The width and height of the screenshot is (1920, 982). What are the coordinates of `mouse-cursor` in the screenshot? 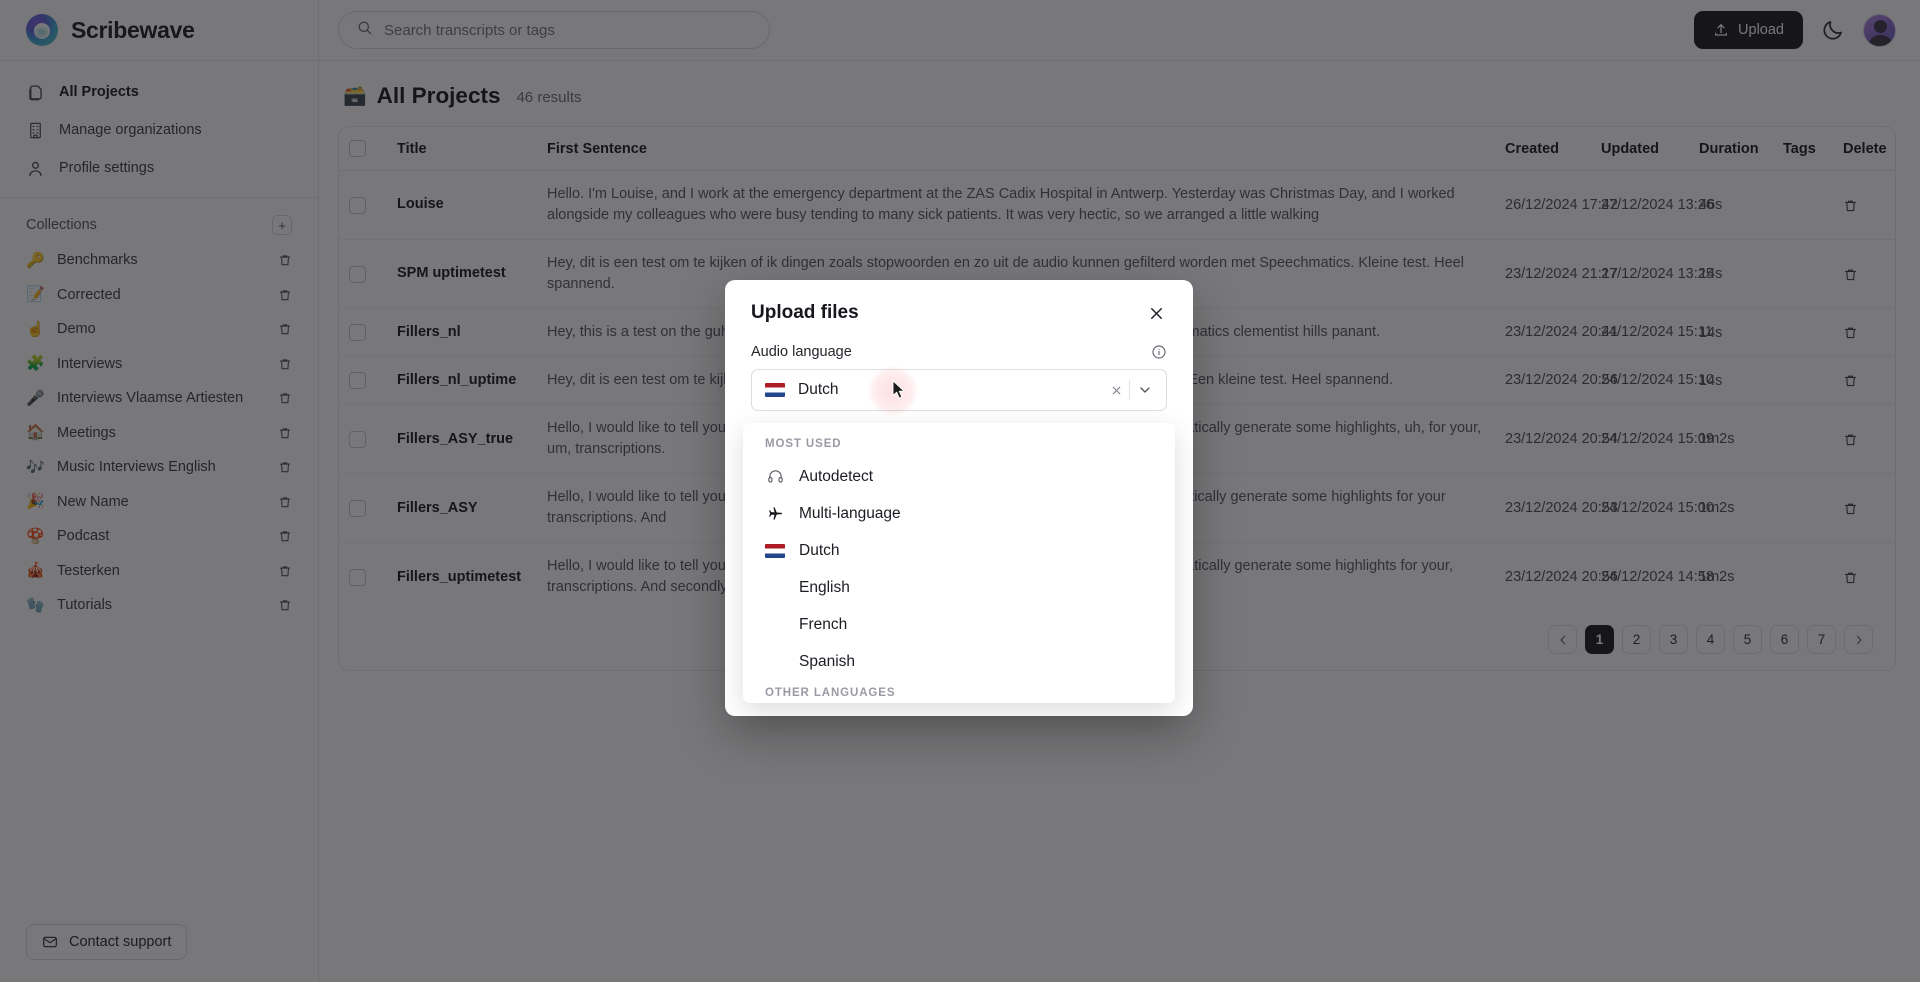 It's located at (899, 390).